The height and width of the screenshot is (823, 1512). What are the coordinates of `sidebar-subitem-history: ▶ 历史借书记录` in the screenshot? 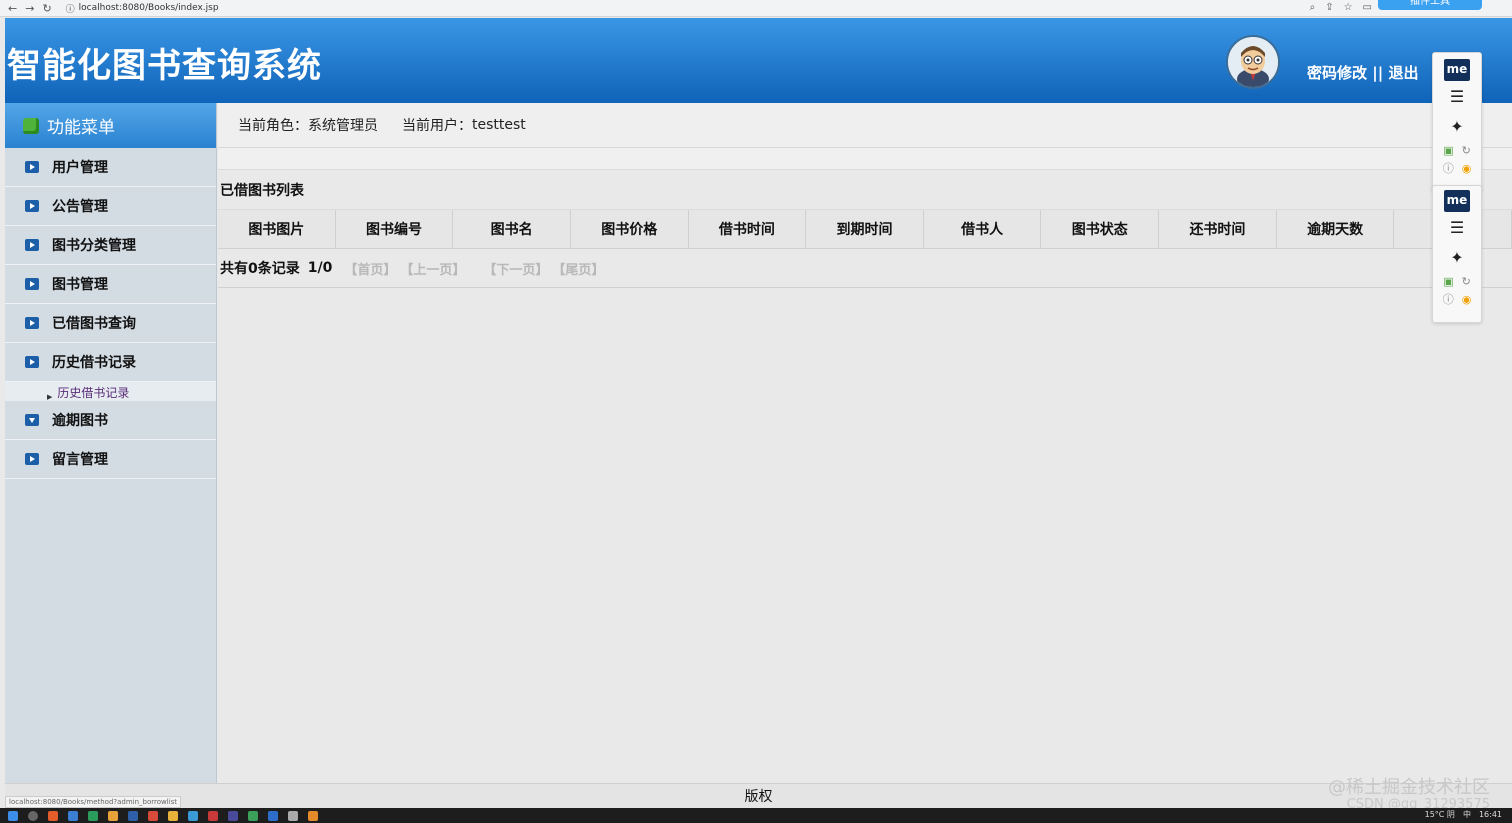 It's located at (110, 391).